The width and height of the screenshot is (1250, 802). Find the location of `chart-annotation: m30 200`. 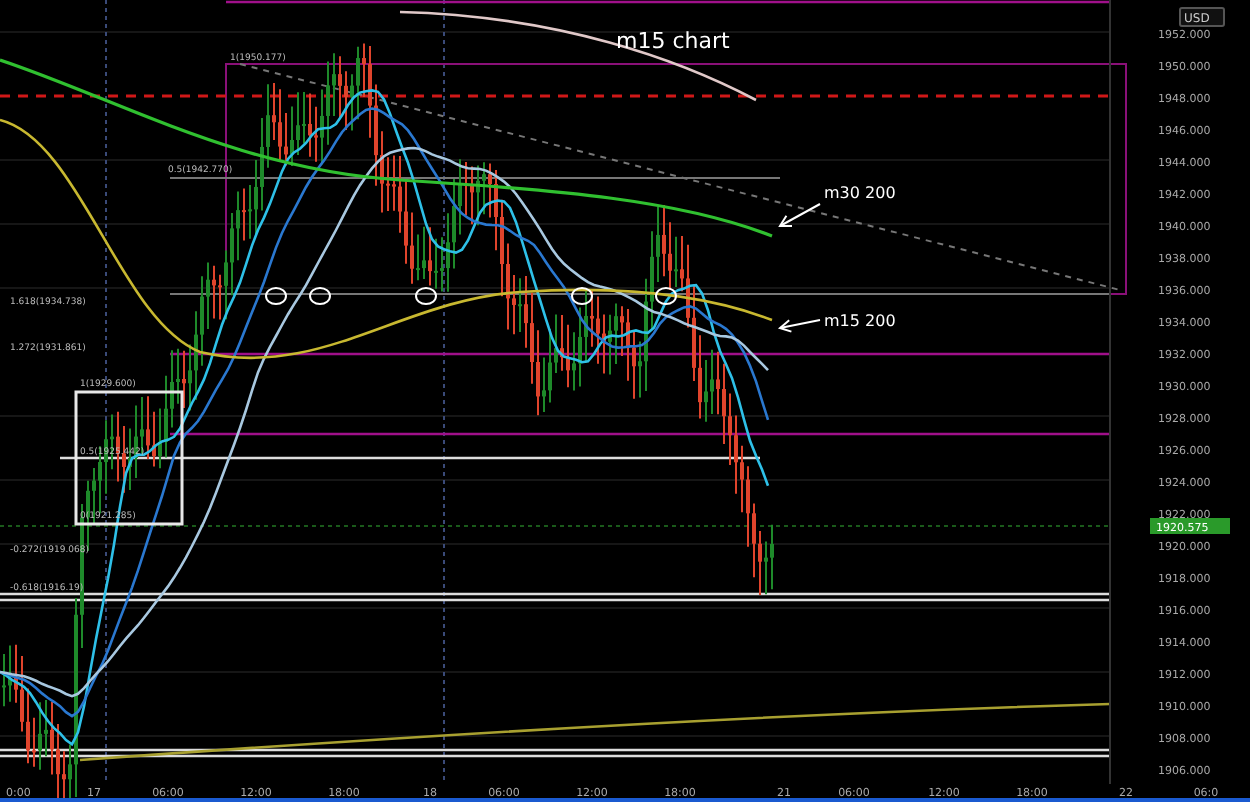

chart-annotation: m30 200 is located at coordinates (860, 193).